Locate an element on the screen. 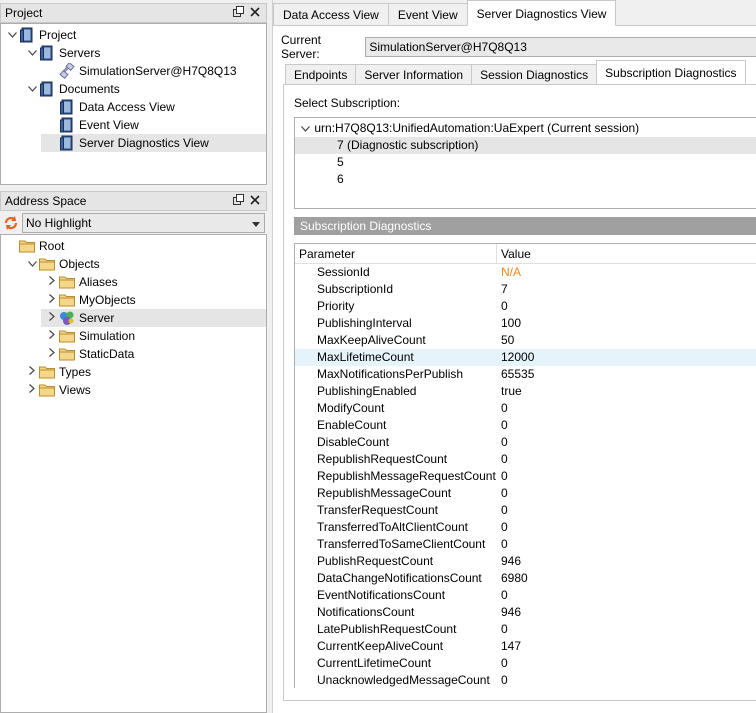 This screenshot has width=756, height=713. tree-item: Data Access View is located at coordinates (133, 107).